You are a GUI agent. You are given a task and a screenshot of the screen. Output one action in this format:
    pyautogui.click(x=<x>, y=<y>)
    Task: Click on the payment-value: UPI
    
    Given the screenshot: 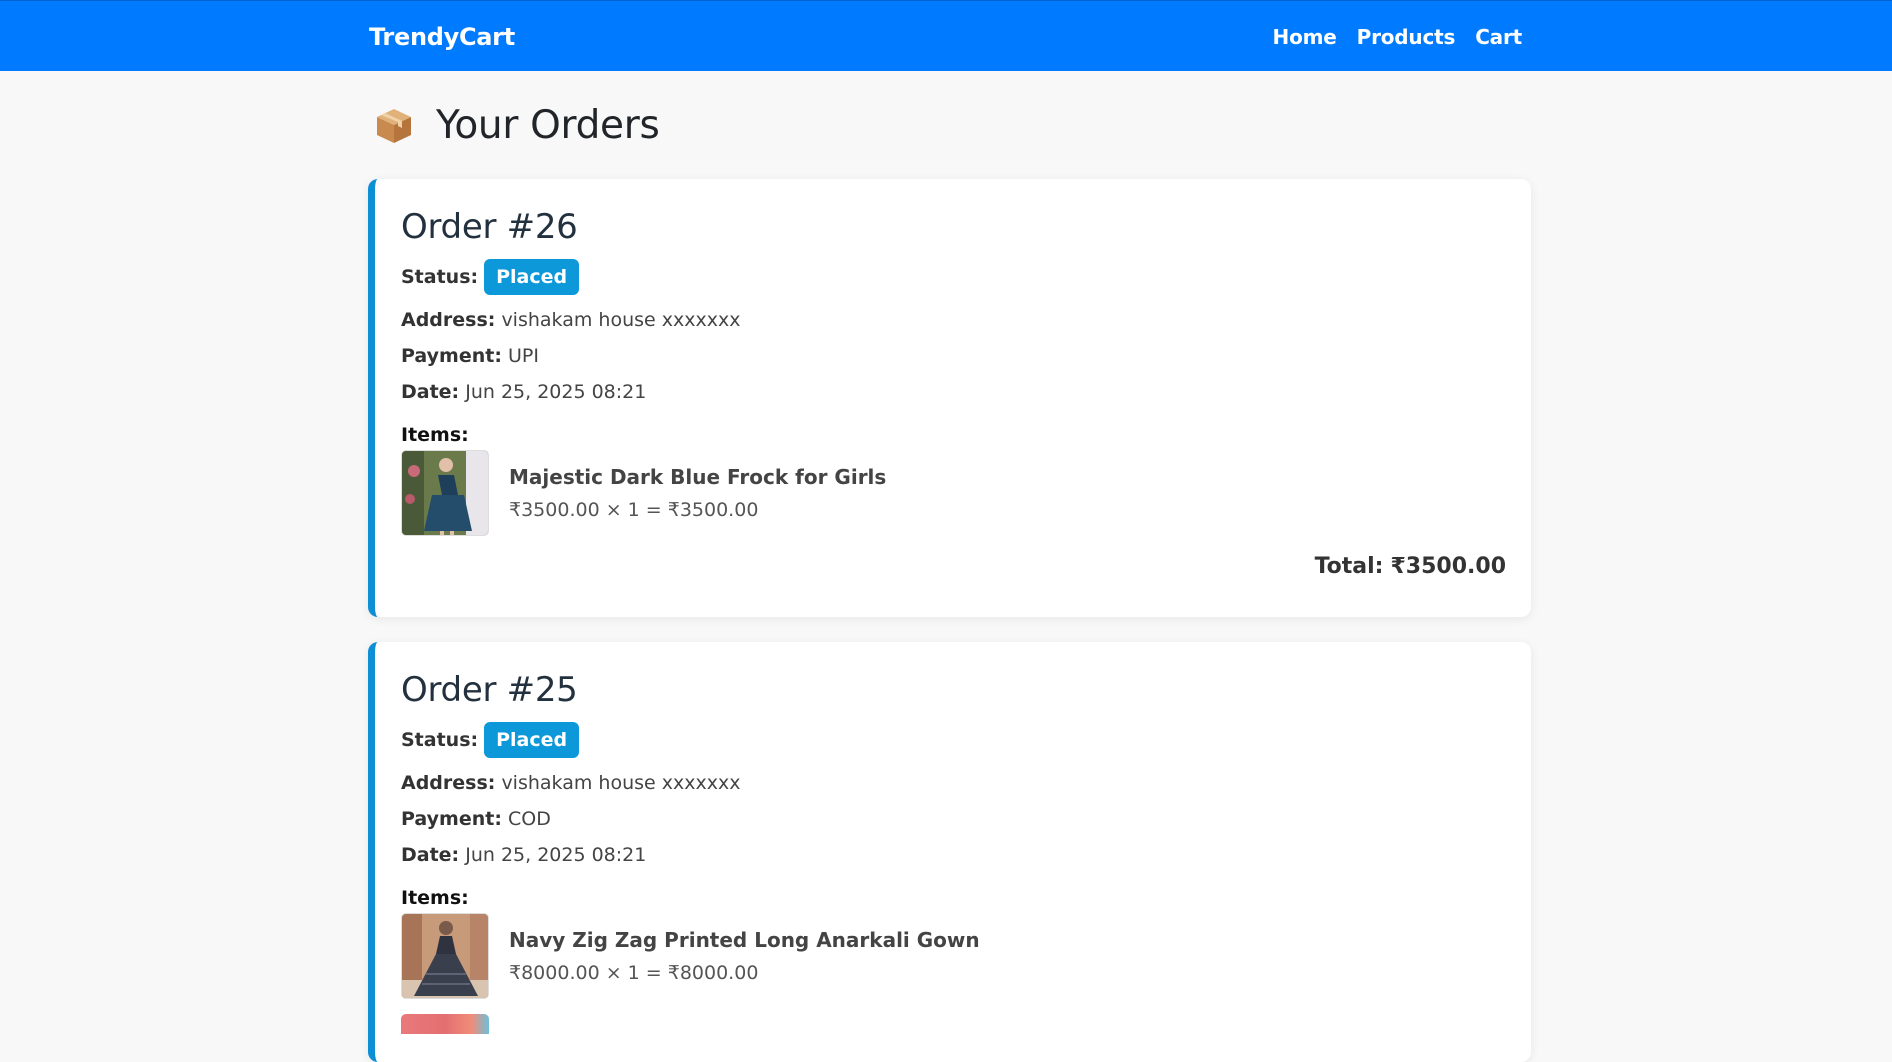 What is the action you would take?
    pyautogui.click(x=523, y=356)
    